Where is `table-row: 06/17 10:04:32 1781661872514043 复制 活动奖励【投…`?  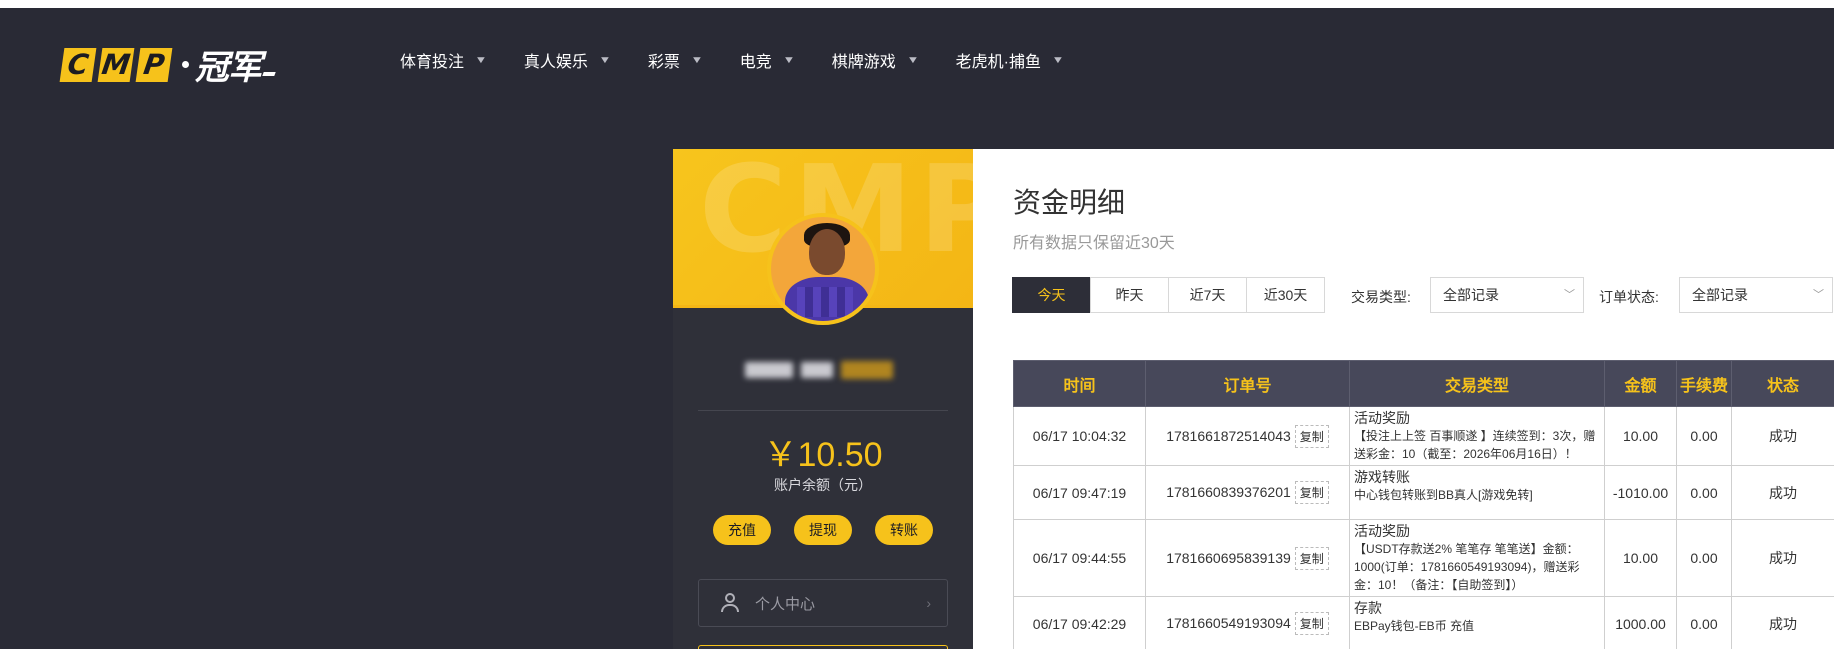
table-row: 06/17 10:04:32 1781661872514043 复制 活动奖励【投… is located at coordinates (1423, 436).